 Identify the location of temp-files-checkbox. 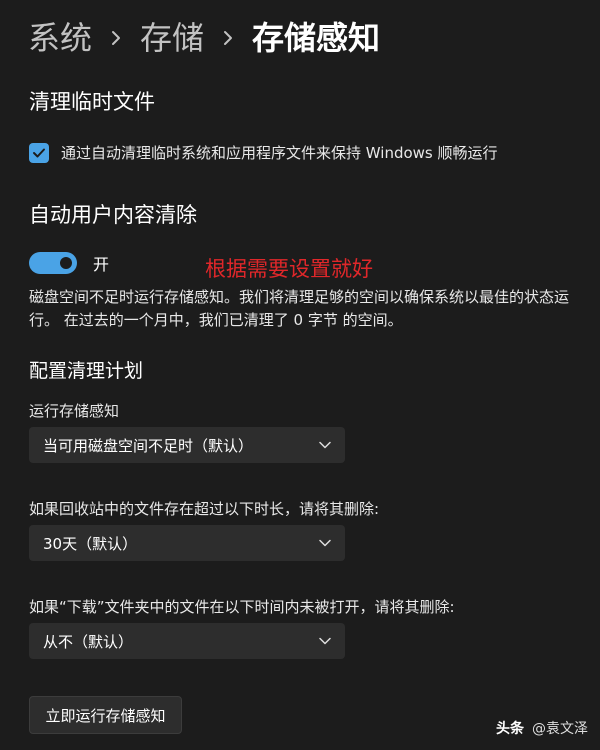
(39, 152).